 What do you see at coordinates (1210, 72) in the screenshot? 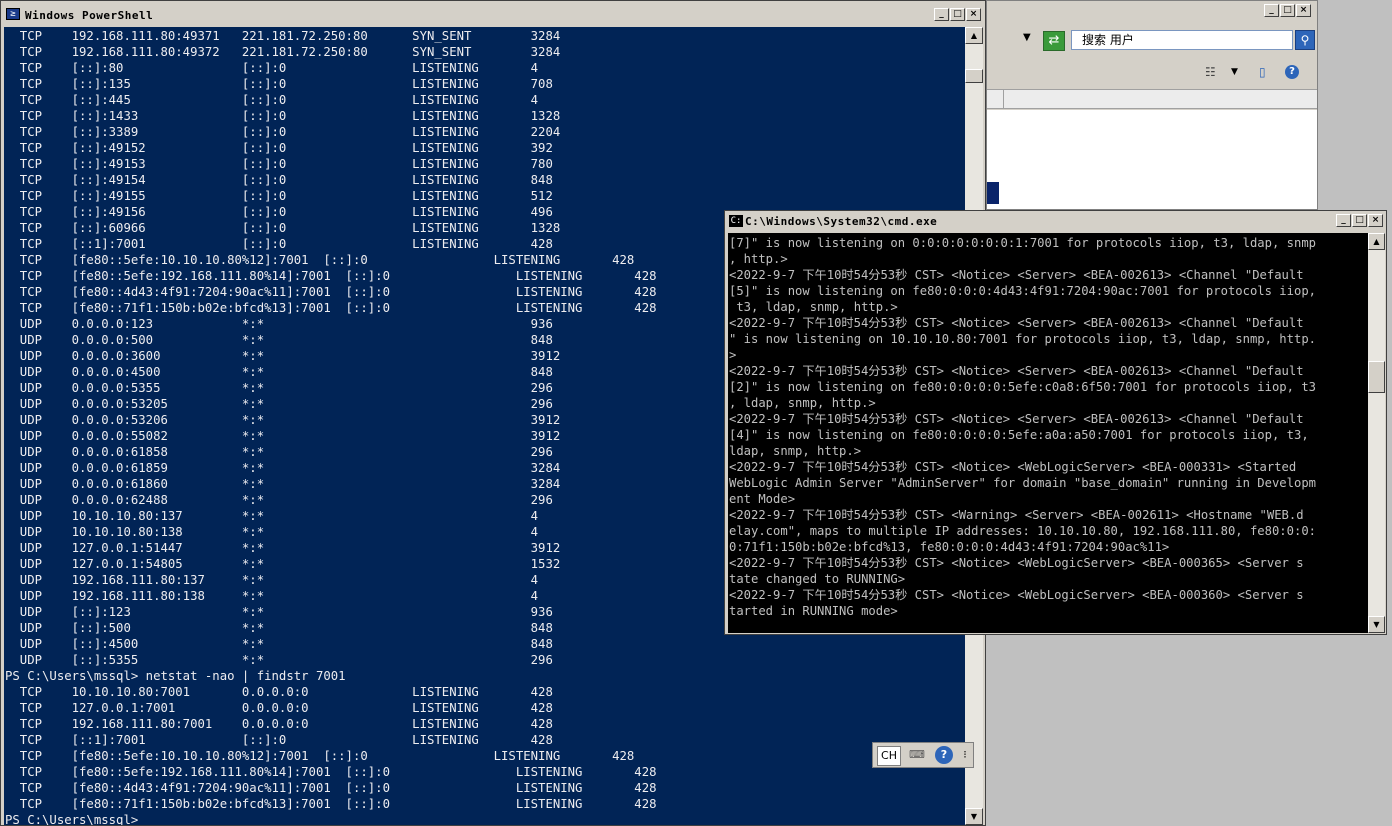
I see `view-options-icon: ☷` at bounding box center [1210, 72].